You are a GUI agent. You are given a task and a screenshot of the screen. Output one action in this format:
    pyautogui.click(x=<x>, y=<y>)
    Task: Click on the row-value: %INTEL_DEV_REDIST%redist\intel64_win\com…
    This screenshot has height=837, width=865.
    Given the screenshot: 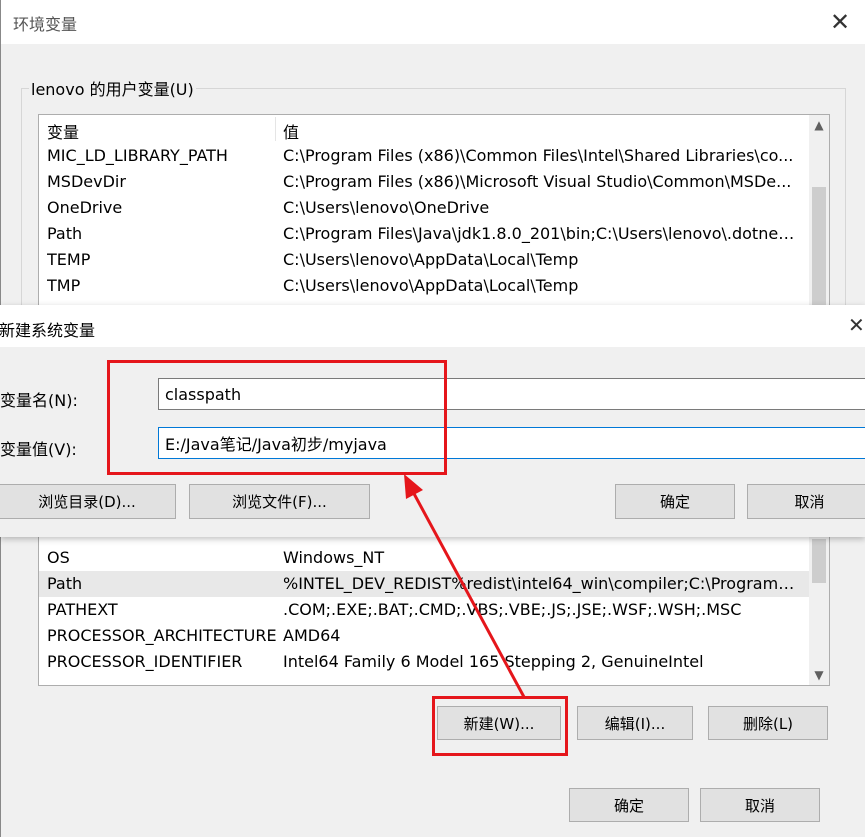 What is the action you would take?
    pyautogui.click(x=540, y=583)
    